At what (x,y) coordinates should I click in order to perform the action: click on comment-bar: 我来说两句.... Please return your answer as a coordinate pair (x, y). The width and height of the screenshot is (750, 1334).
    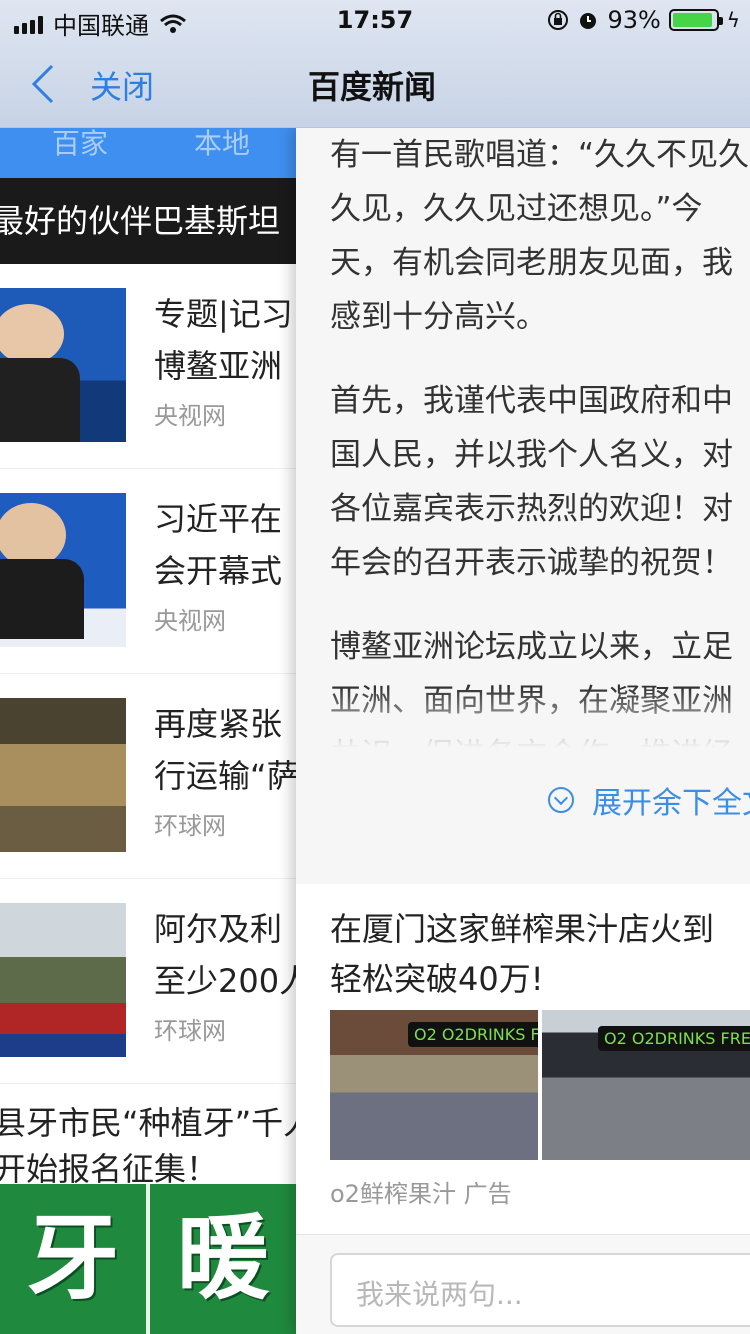
    Looking at the image, I should click on (523, 1284).